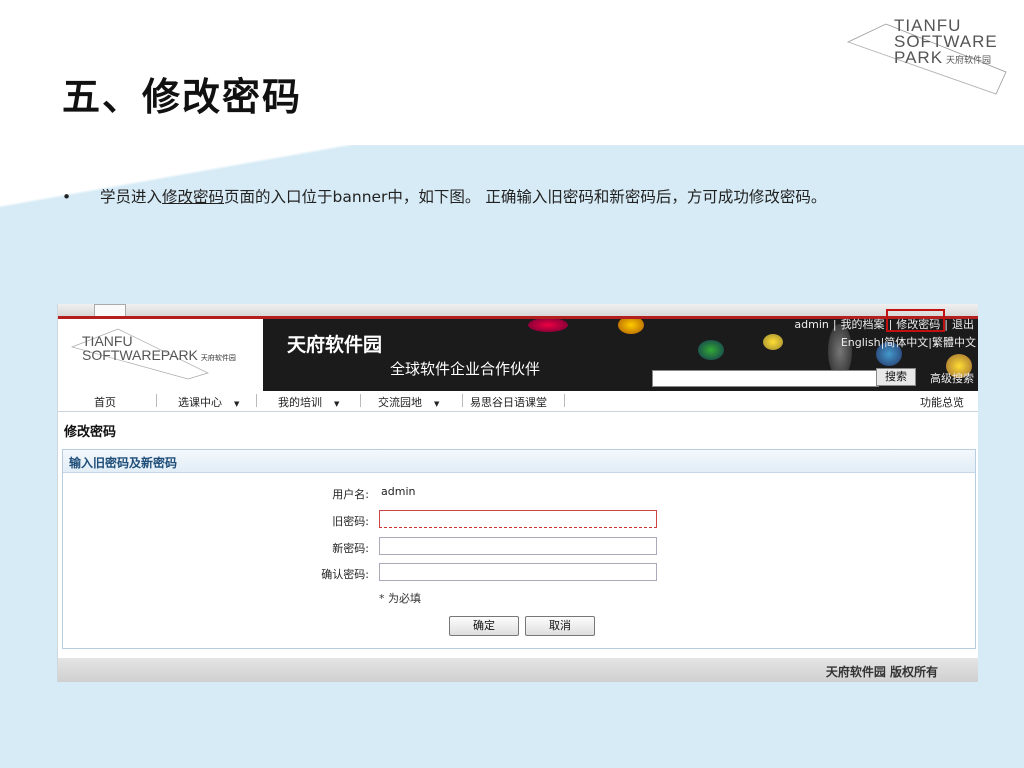 The height and width of the screenshot is (768, 1024). What do you see at coordinates (863, 324) in the screenshot?
I see `top-link-profile: 我的档案` at bounding box center [863, 324].